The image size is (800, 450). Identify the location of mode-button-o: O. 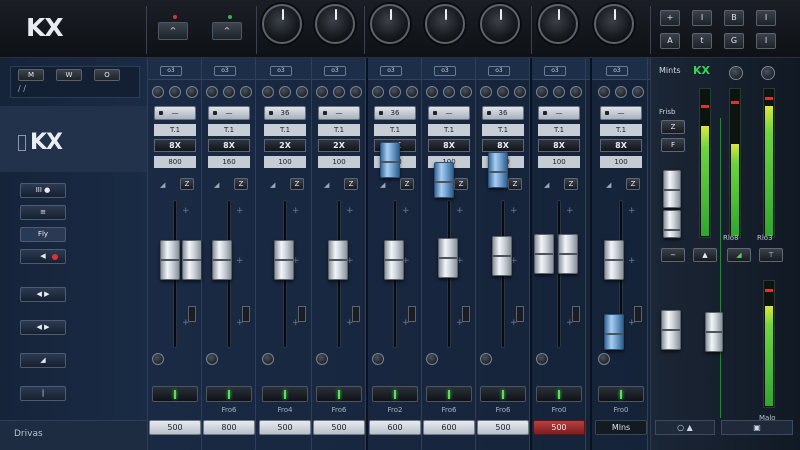
(107, 75).